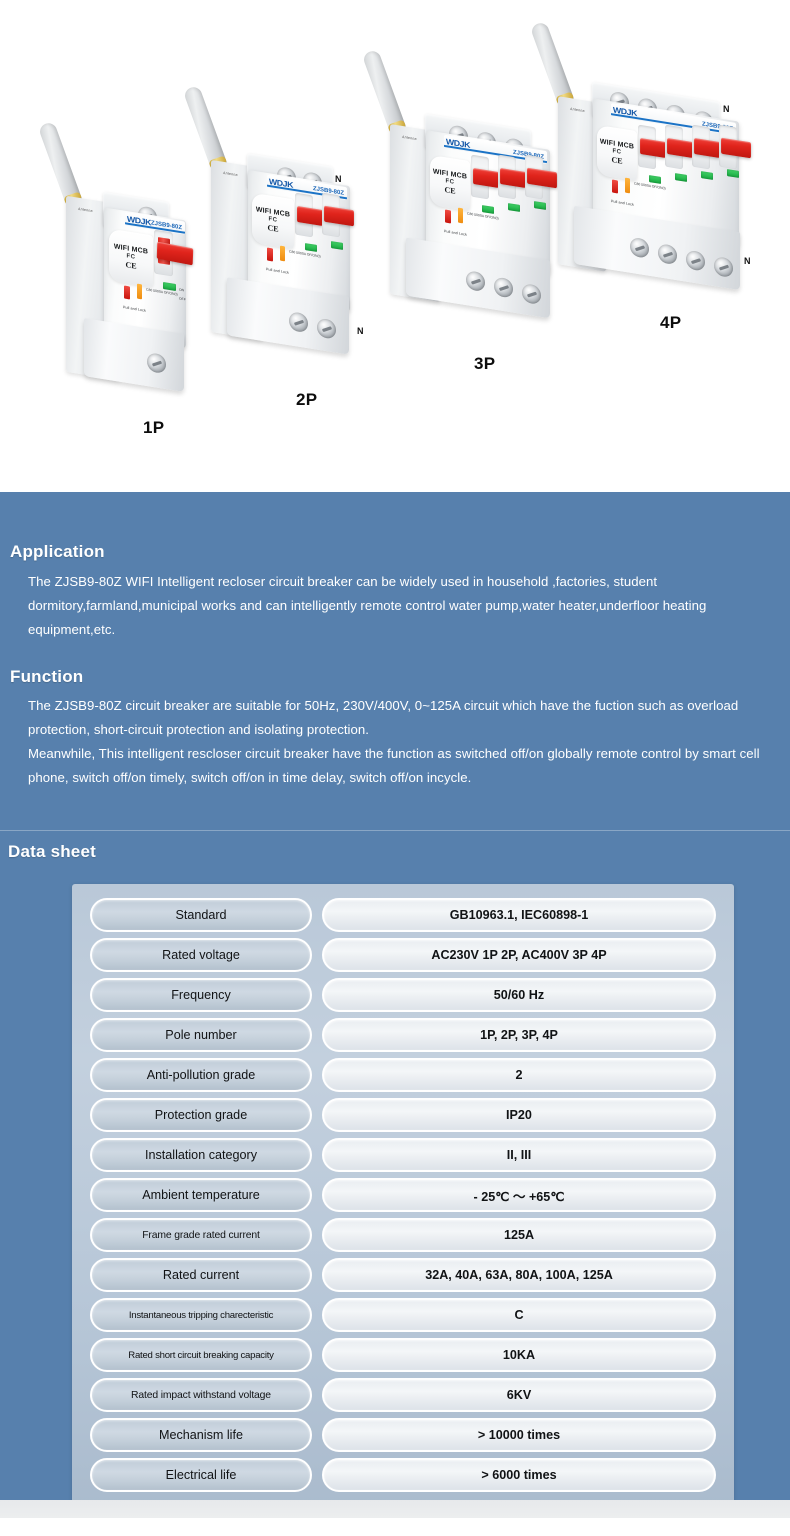 The image size is (790, 1536). Describe the element at coordinates (182, 290) in the screenshot. I see `on-off-micro-text: ON` at that location.